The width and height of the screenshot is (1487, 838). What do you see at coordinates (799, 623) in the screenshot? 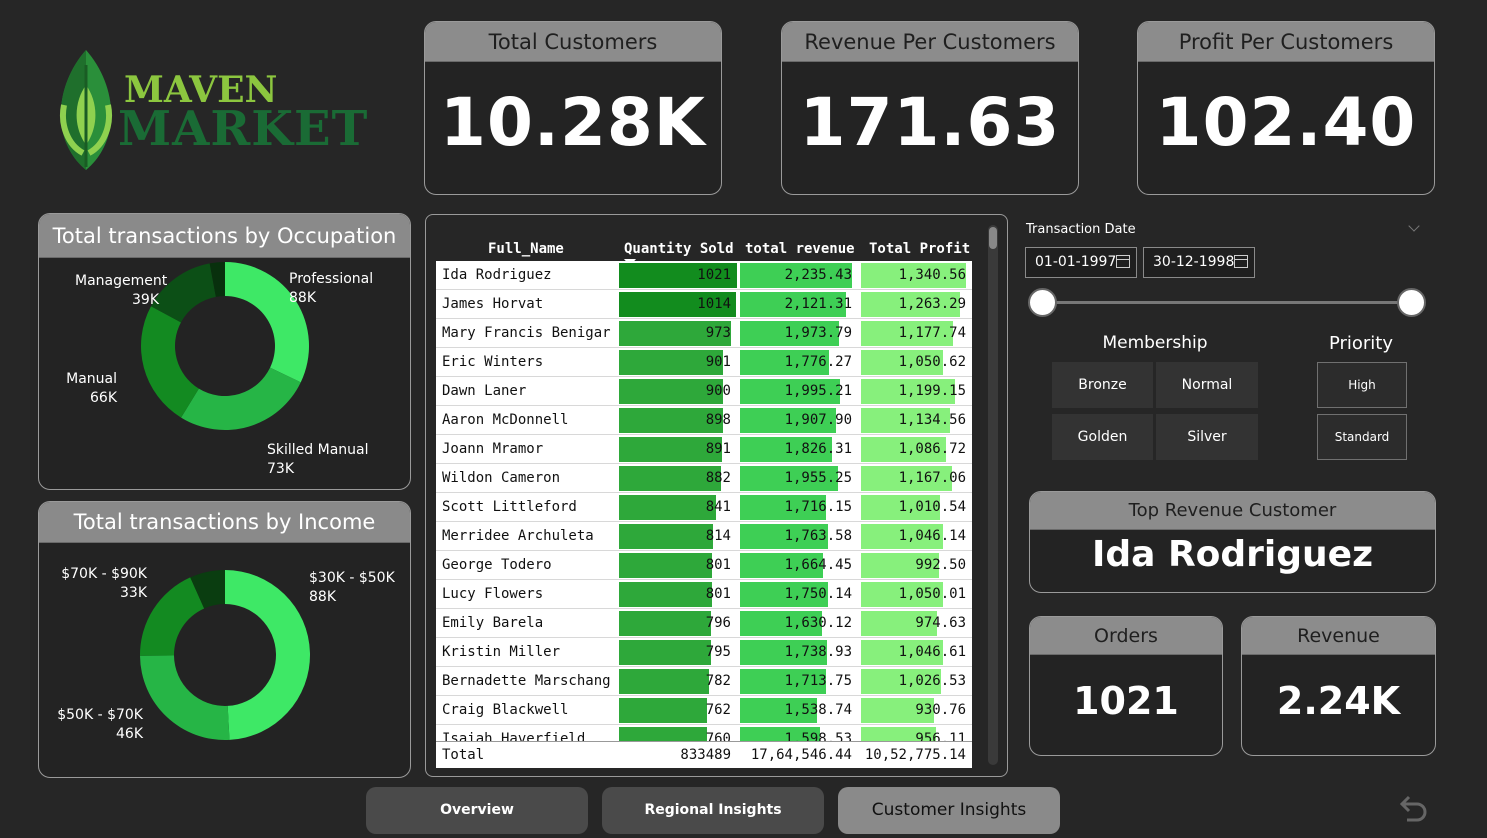
I see `revenue-cell: 1,630.12` at bounding box center [799, 623].